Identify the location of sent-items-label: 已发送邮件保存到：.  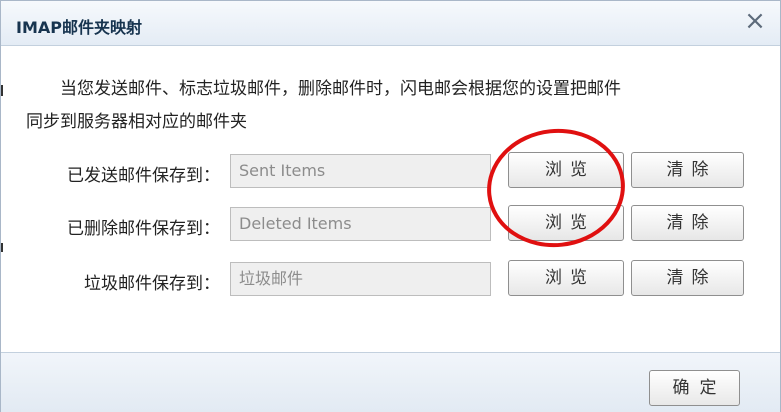
(143, 176).